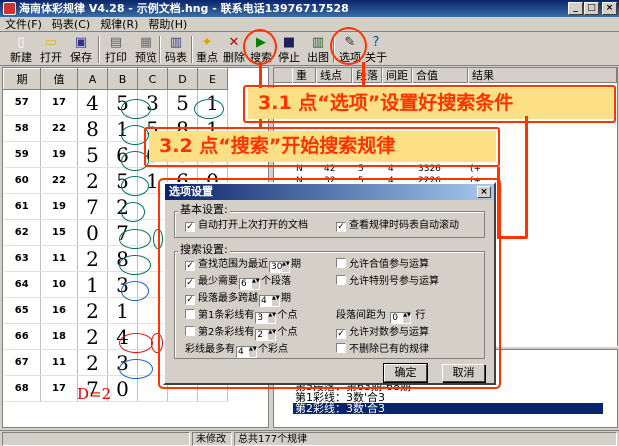 This screenshot has width=619, height=446. I want to click on toolbar-chart-button: ▥ 出图, so click(318, 49).